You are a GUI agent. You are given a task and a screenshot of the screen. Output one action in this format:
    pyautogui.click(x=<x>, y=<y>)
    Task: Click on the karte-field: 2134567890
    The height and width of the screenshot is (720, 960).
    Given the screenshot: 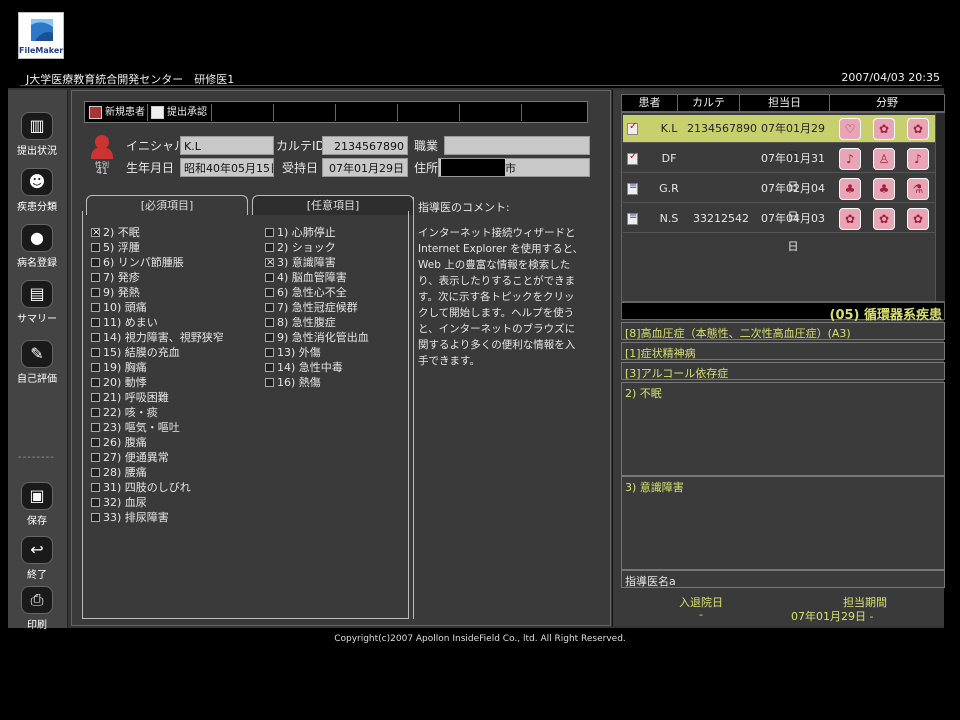 What is the action you would take?
    pyautogui.click(x=365, y=145)
    